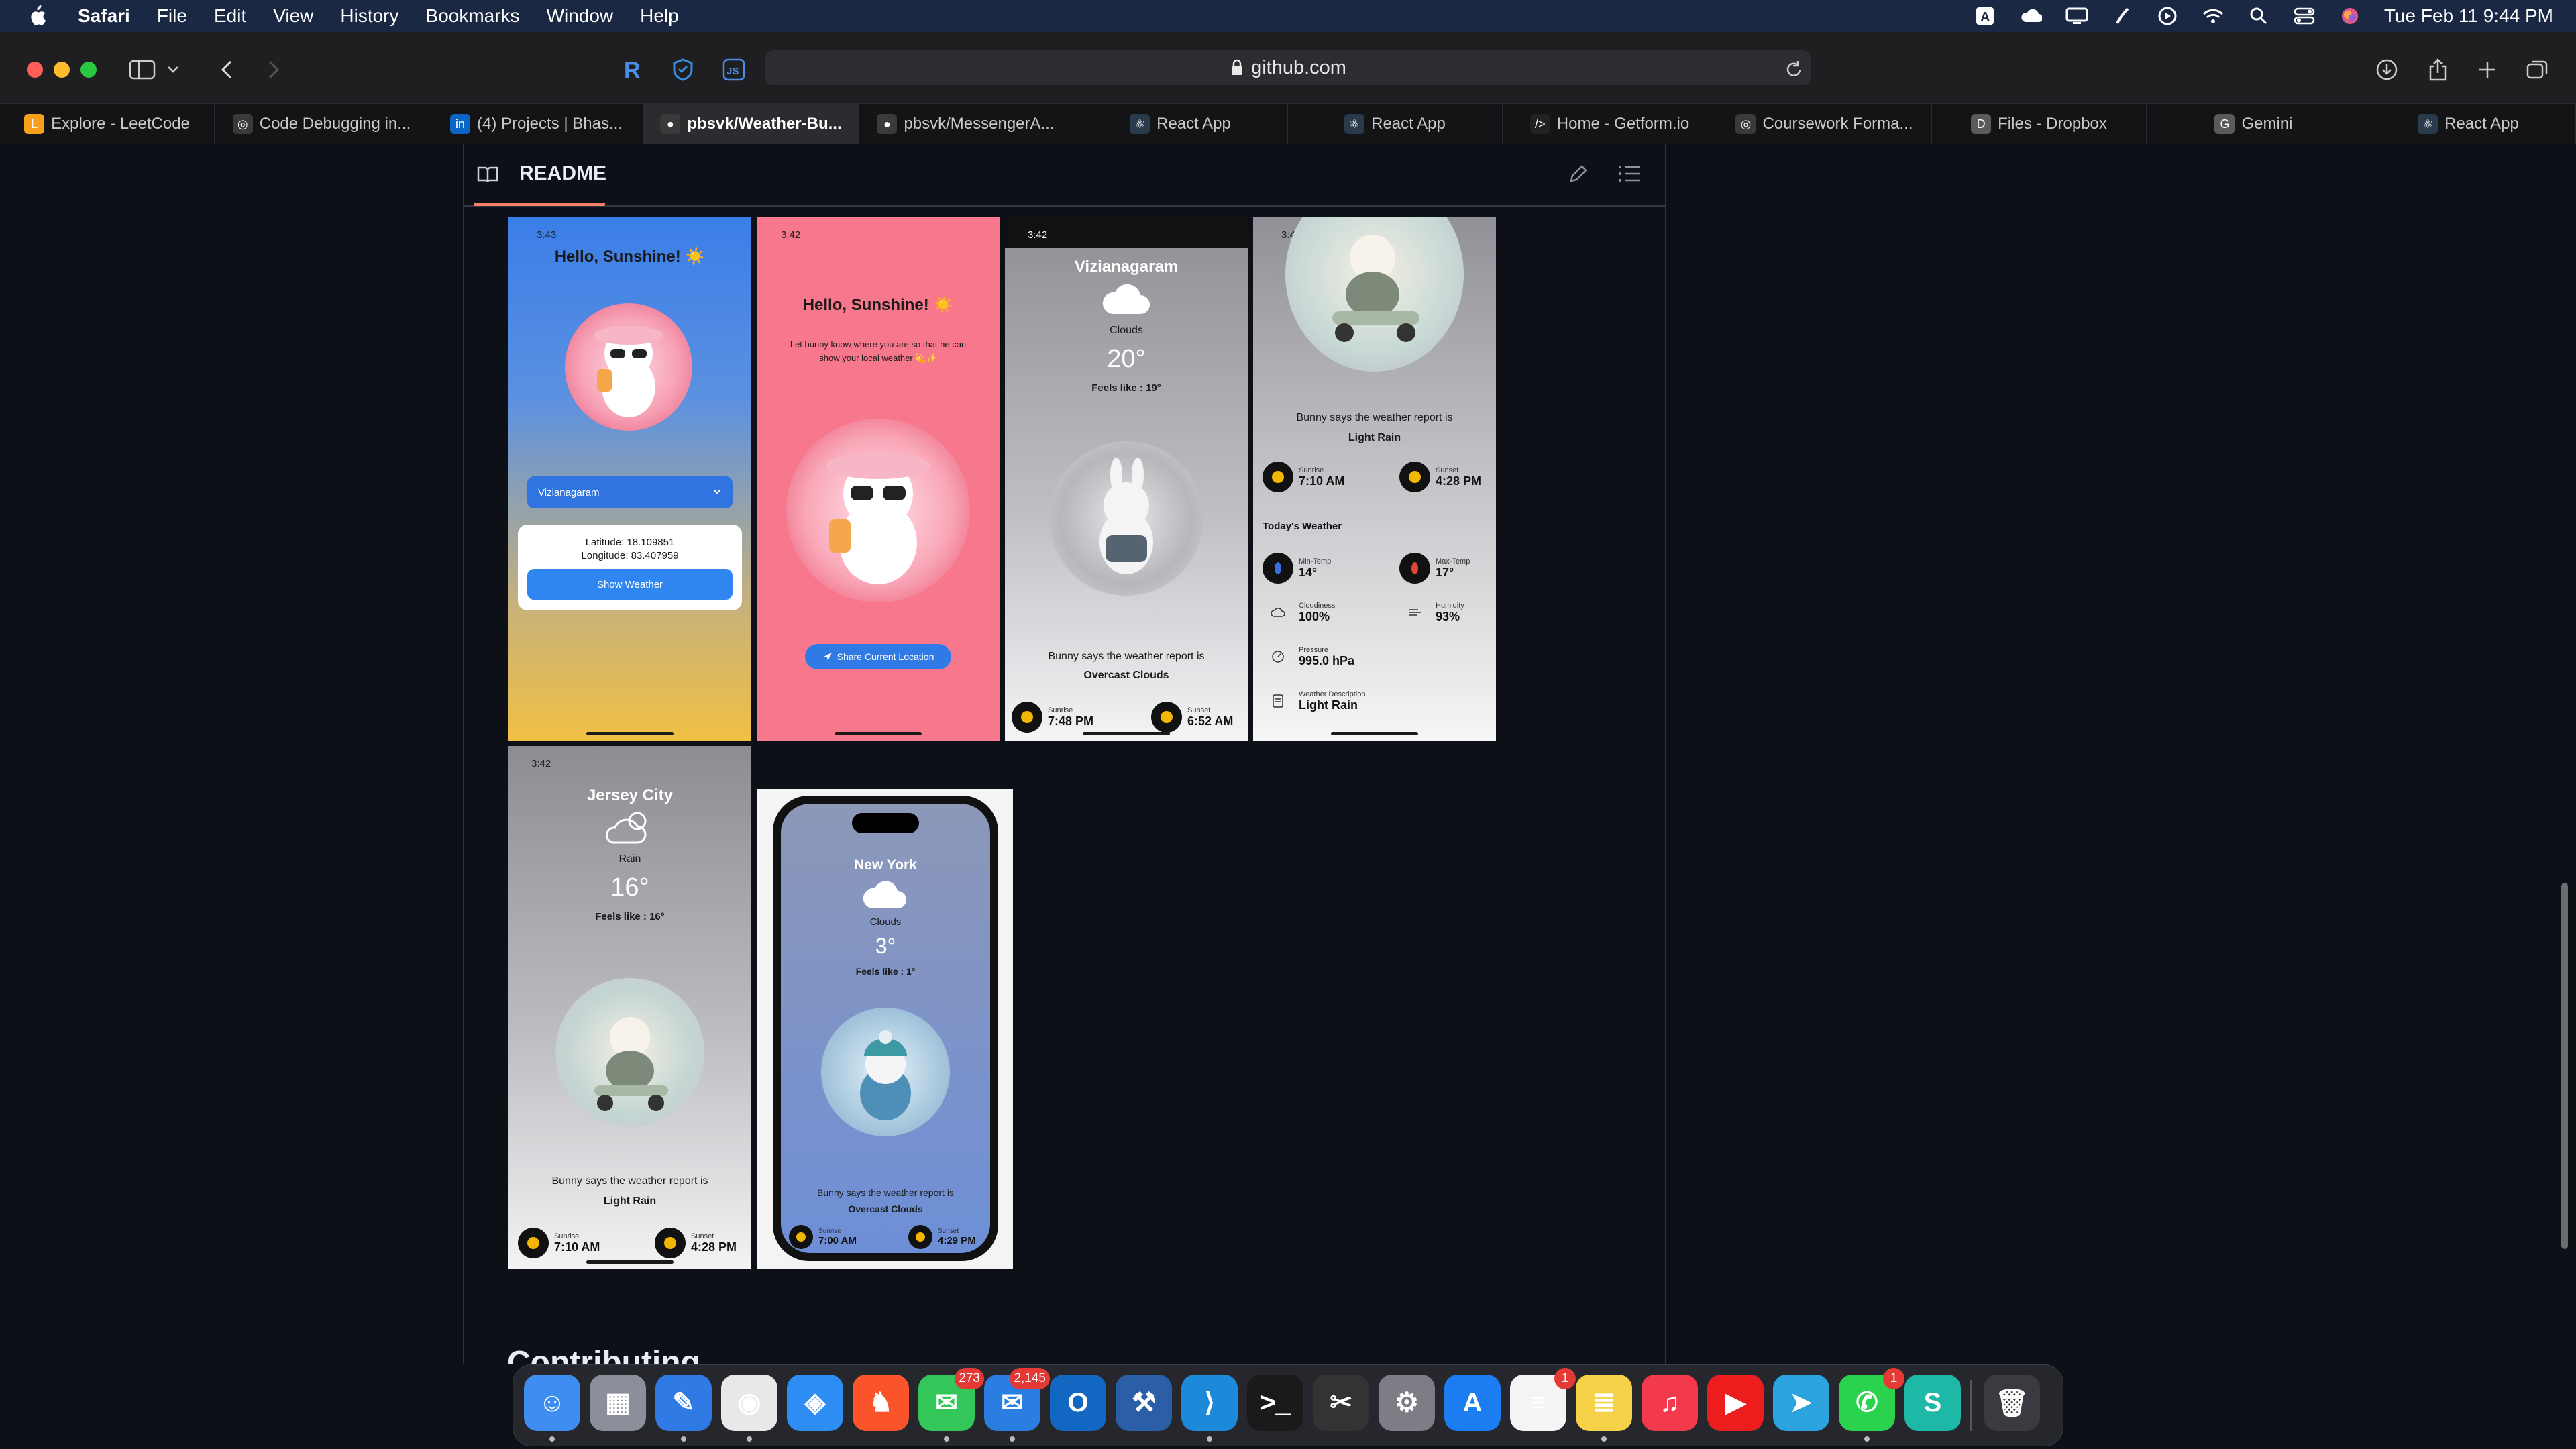 Image resolution: width=2576 pixels, height=1449 pixels. What do you see at coordinates (2387, 70) in the screenshot?
I see `downloads-icon` at bounding box center [2387, 70].